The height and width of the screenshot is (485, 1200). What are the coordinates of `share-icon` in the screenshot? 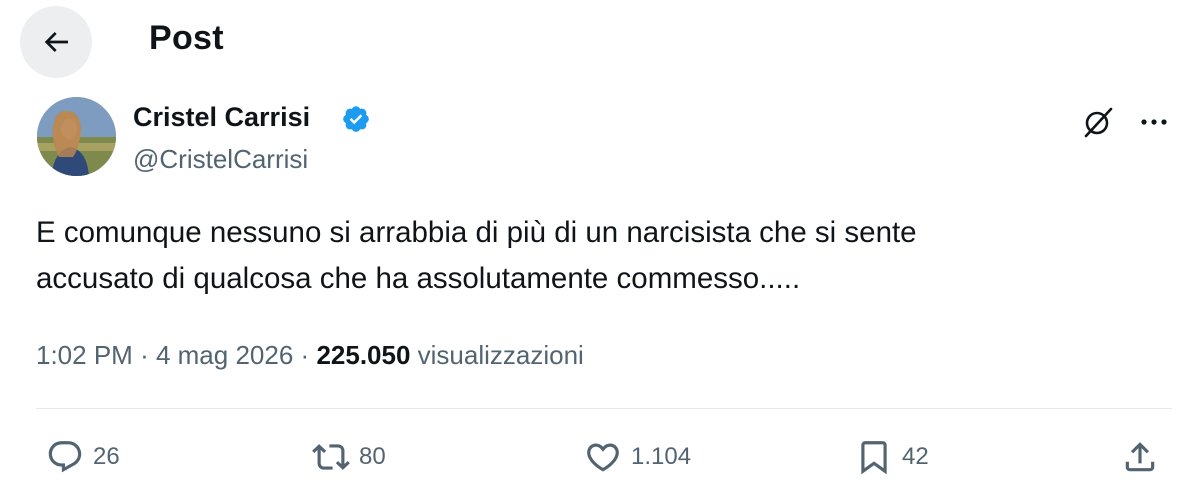 It's located at (1140, 457).